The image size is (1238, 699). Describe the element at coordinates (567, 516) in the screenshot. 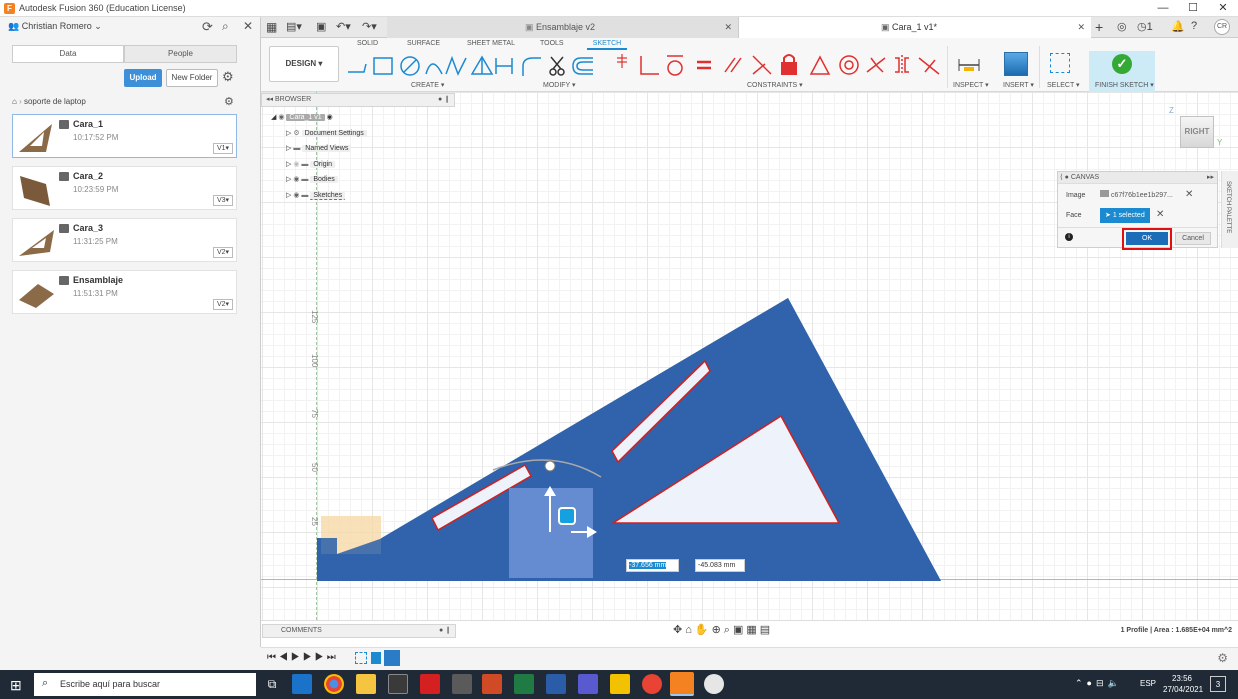

I see `center-handle` at that location.